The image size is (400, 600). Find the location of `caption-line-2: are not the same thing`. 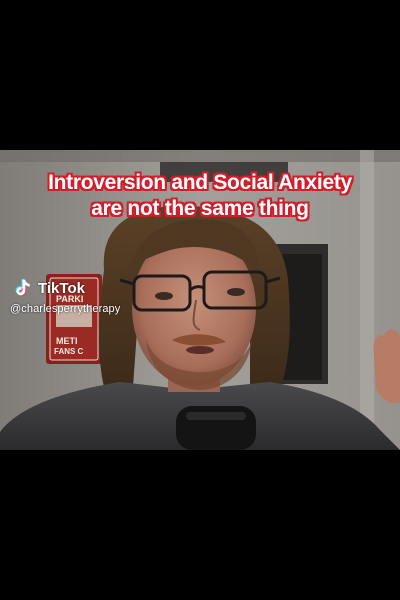

caption-line-2: are not the same thing is located at coordinates (200, 208).